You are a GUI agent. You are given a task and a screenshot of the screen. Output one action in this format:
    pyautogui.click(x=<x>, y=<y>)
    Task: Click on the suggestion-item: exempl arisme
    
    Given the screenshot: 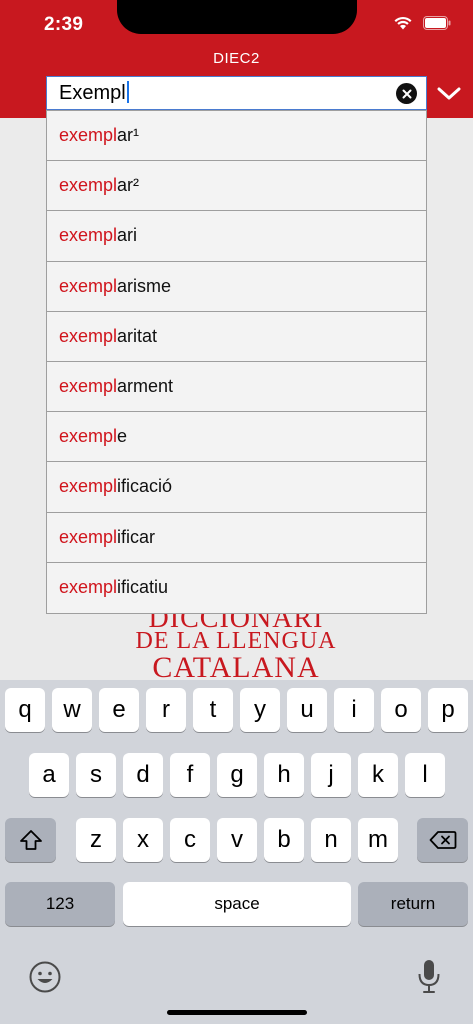 What is the action you would take?
    pyautogui.click(x=236, y=287)
    